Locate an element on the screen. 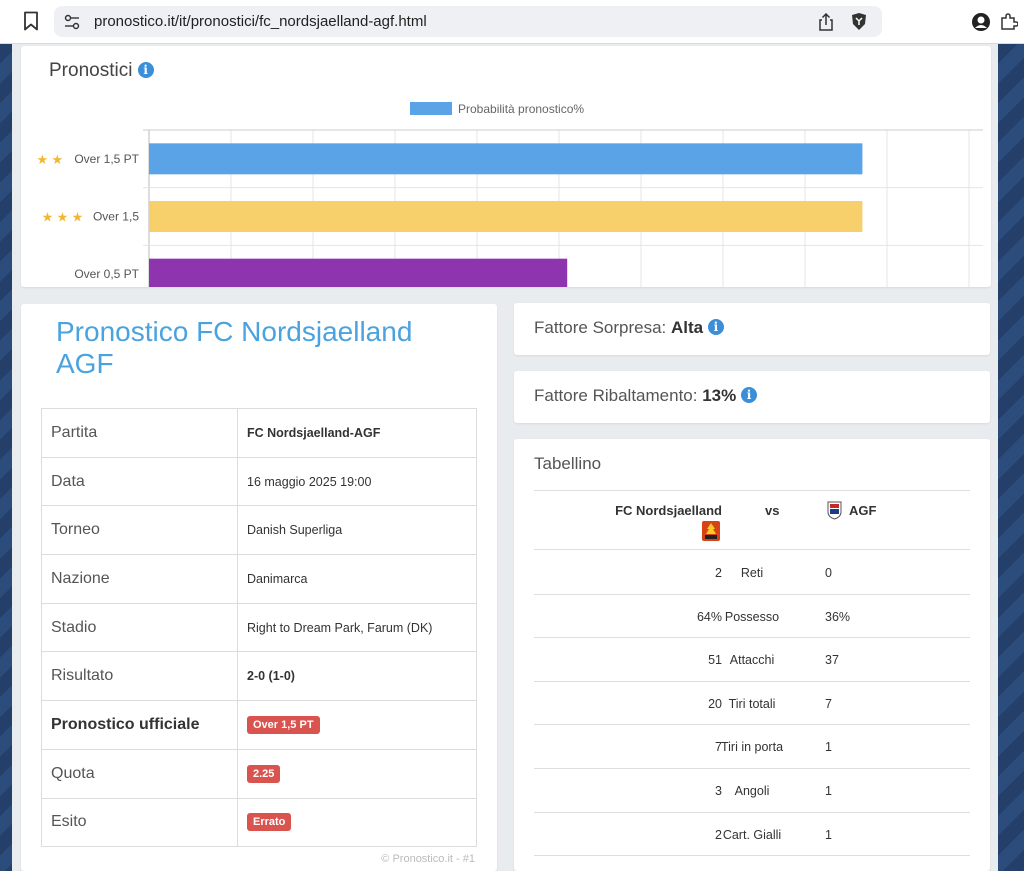 Image resolution: width=1024 pixels, height=871 pixels. stat-label-value: Possesso is located at coordinates (752, 616).